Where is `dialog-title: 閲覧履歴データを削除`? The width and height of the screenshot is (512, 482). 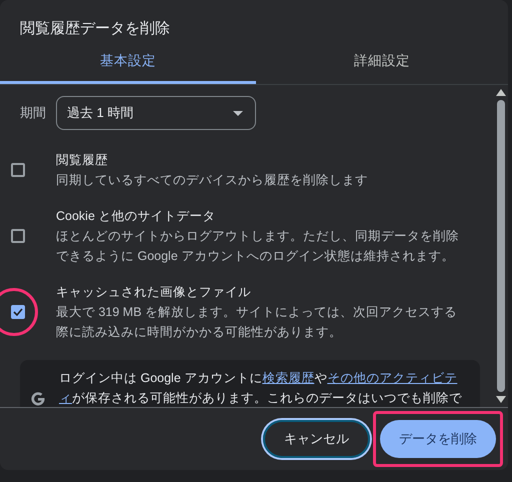
dialog-title: 閲覧履歴データを削除 is located at coordinates (95, 29).